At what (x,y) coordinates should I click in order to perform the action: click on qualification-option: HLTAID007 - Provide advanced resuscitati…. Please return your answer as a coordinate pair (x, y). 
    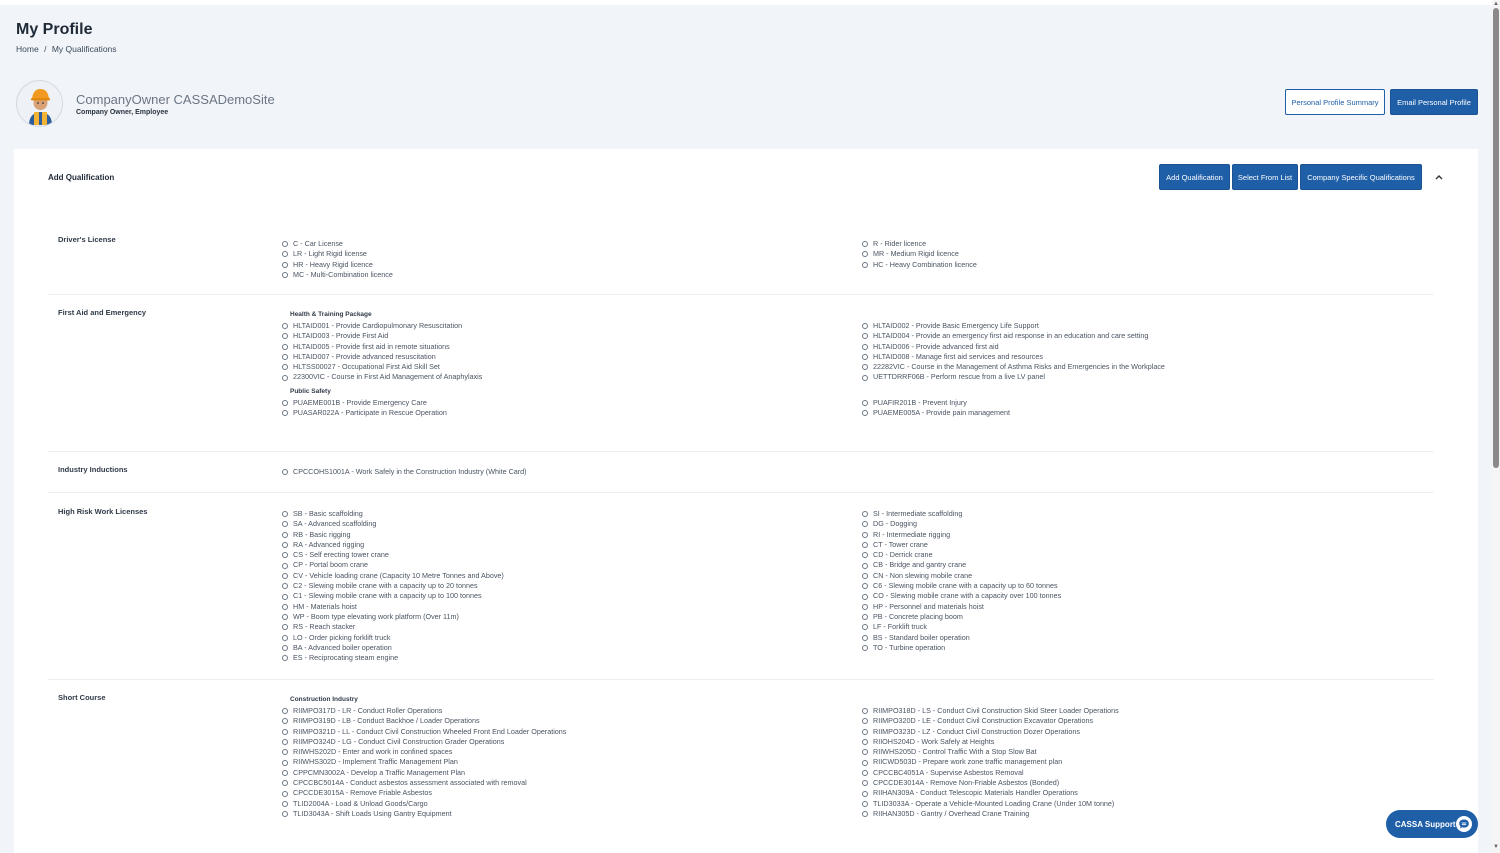
    Looking at the image, I should click on (382, 357).